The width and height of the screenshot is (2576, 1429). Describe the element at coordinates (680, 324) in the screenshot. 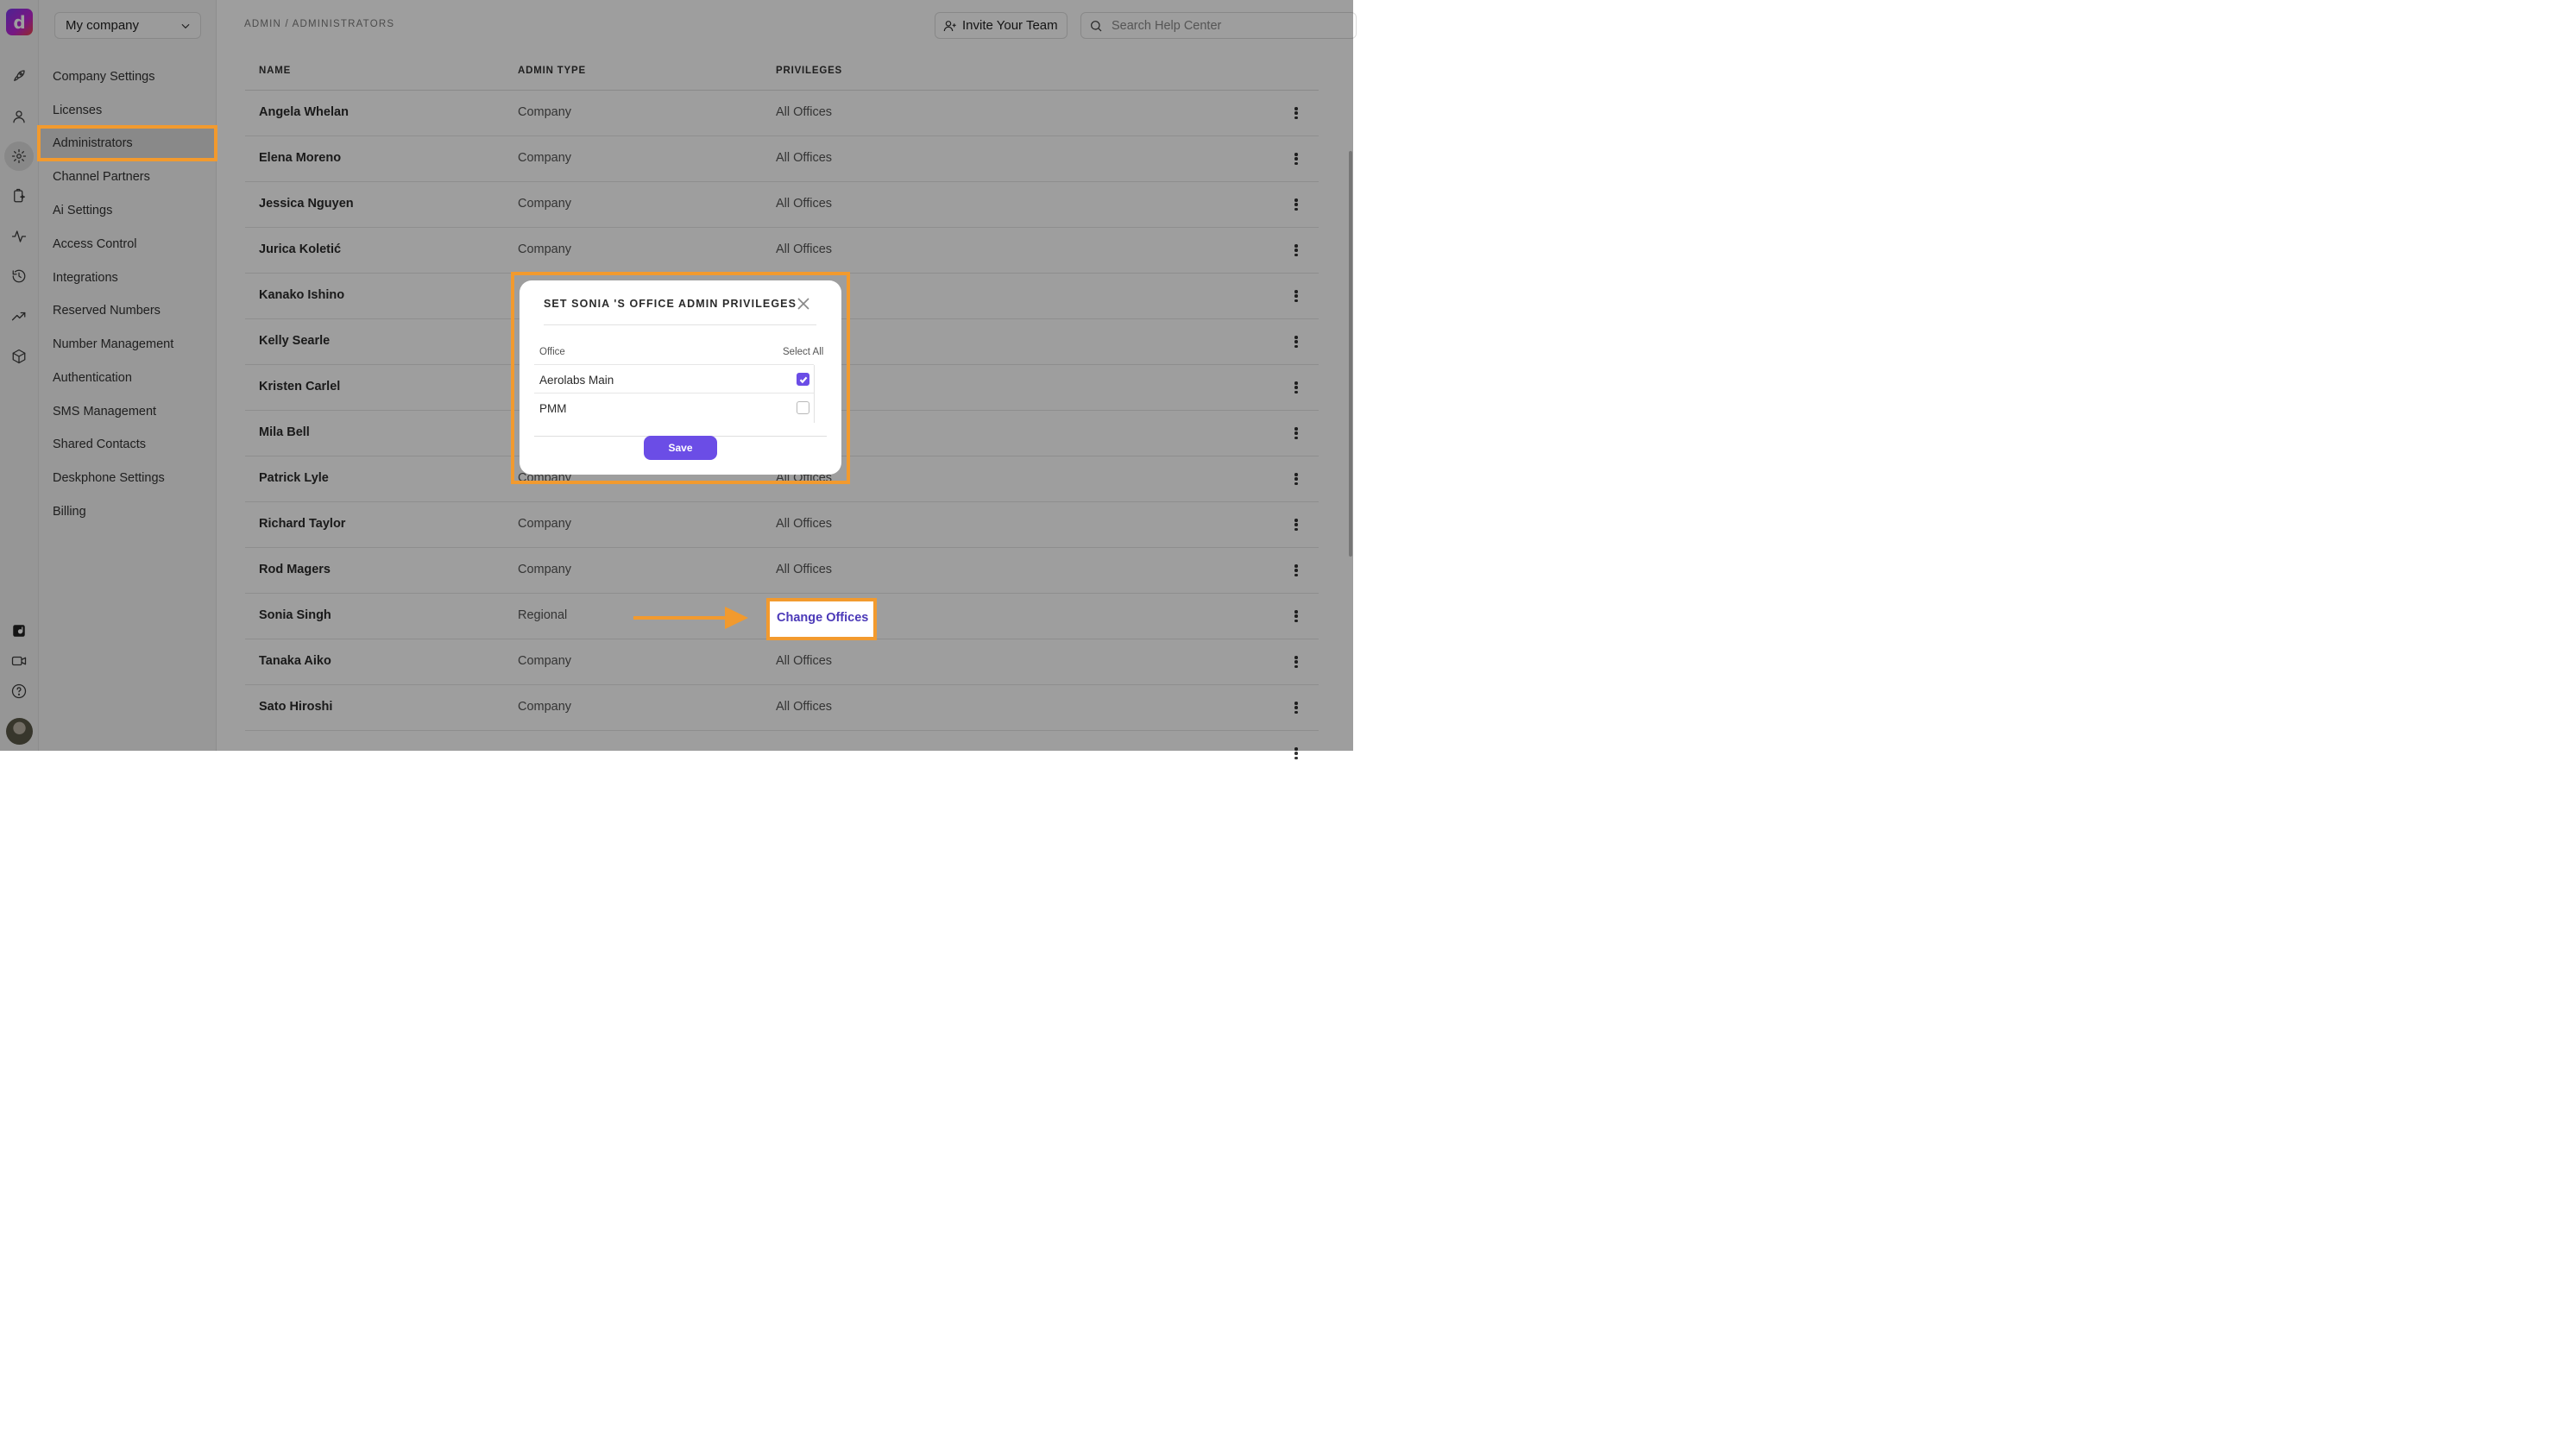

I see `divider` at that location.